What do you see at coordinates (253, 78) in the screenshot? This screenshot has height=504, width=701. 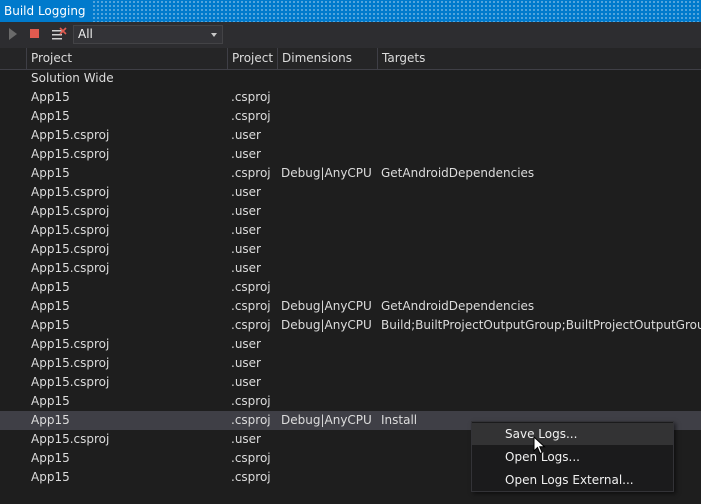 I see `cell-project-type` at bounding box center [253, 78].